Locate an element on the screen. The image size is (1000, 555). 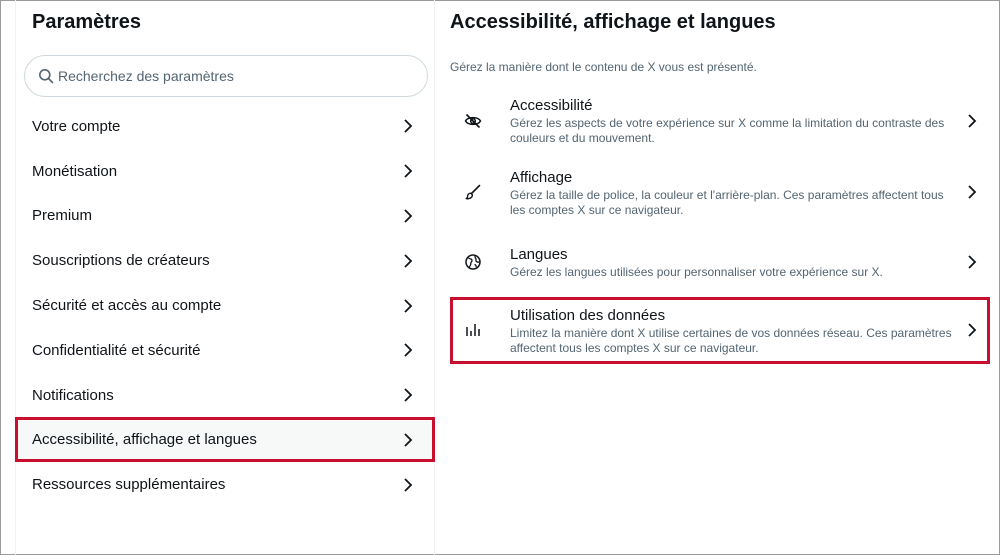
option-label: Utilisation des données is located at coordinates (588, 315).